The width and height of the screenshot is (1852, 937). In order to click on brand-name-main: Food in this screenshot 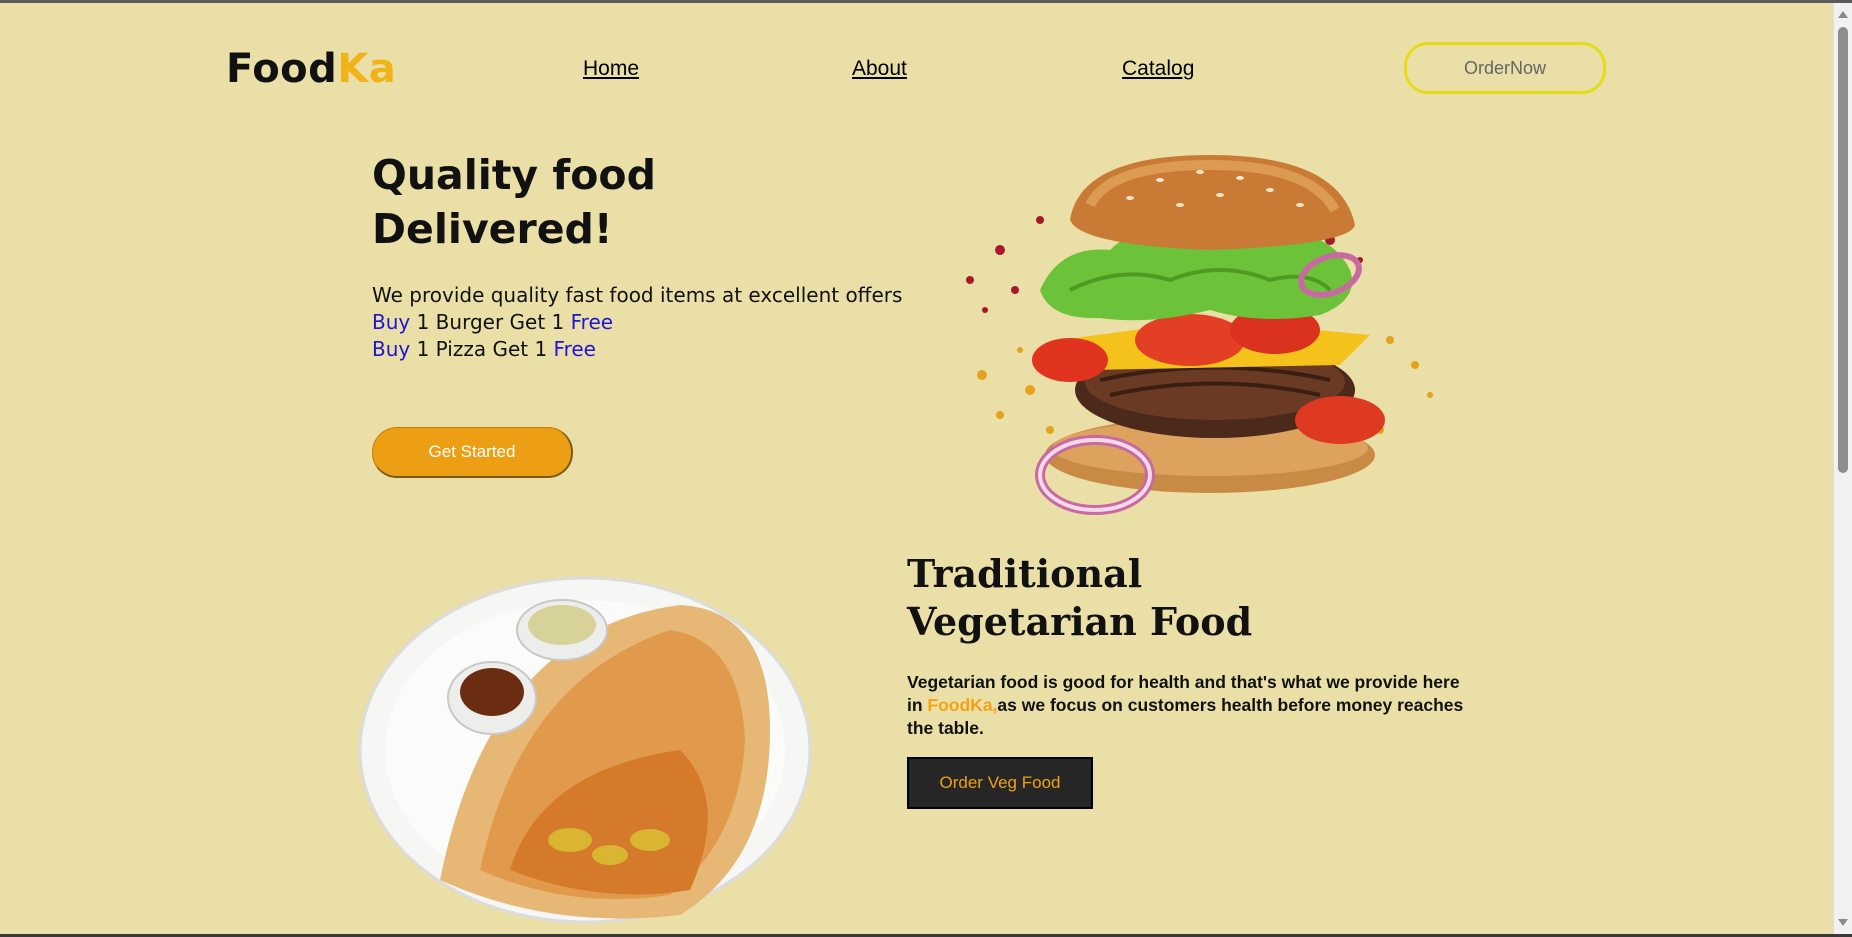, I will do `click(282, 69)`.